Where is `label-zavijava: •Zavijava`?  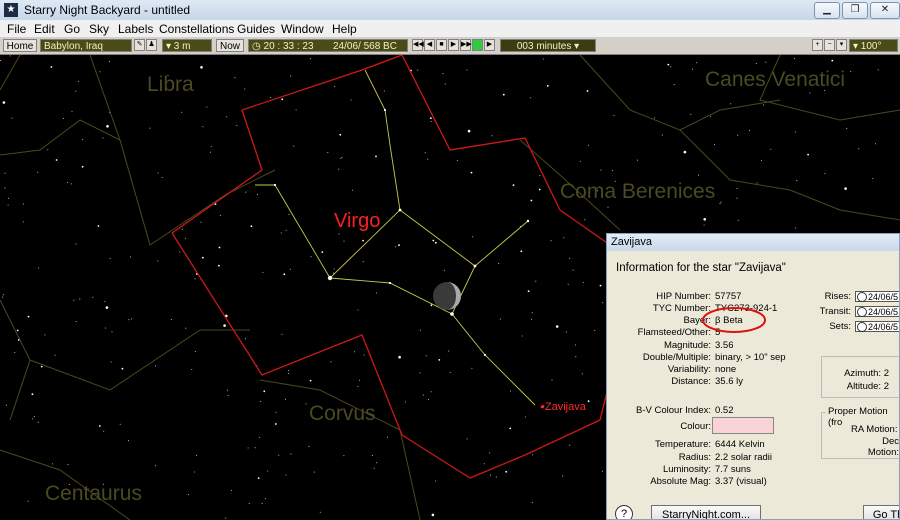
label-zavijava: •Zavijava is located at coordinates (563, 407).